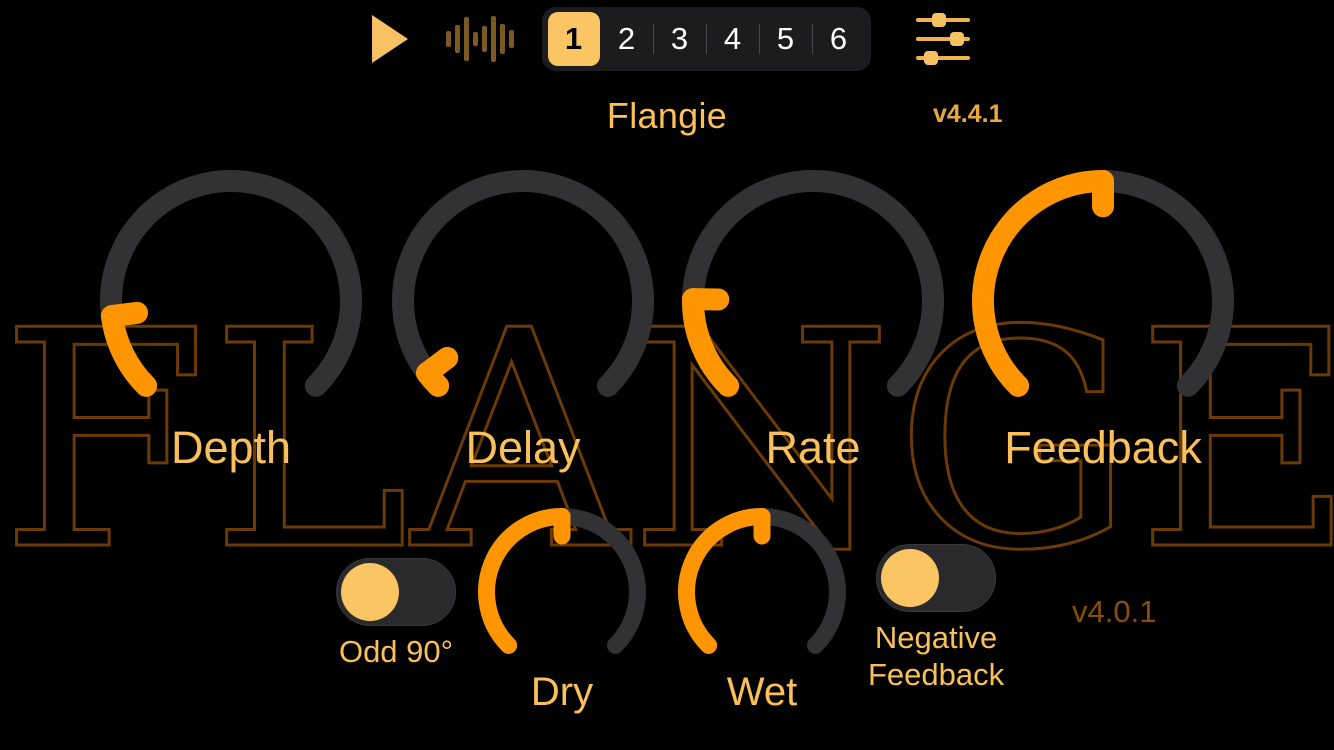 The image size is (1334, 750). I want to click on switch-label-negative_feedback: Negative Feedback, so click(936, 656).